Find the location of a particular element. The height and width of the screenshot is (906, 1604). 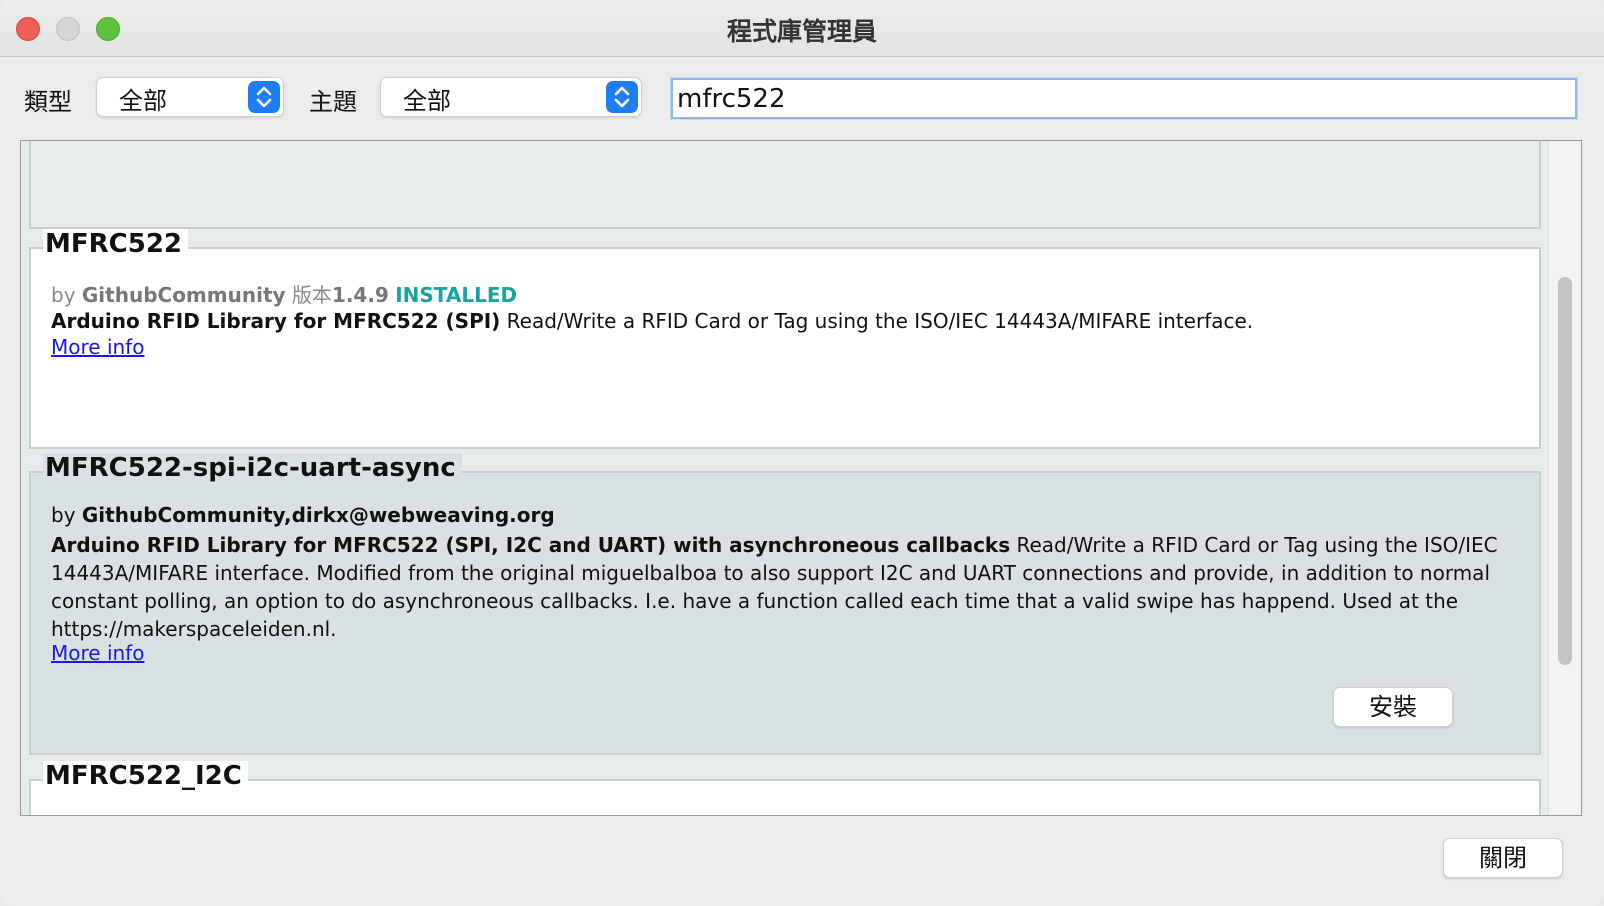

topic-select: 全部 is located at coordinates (511, 97).